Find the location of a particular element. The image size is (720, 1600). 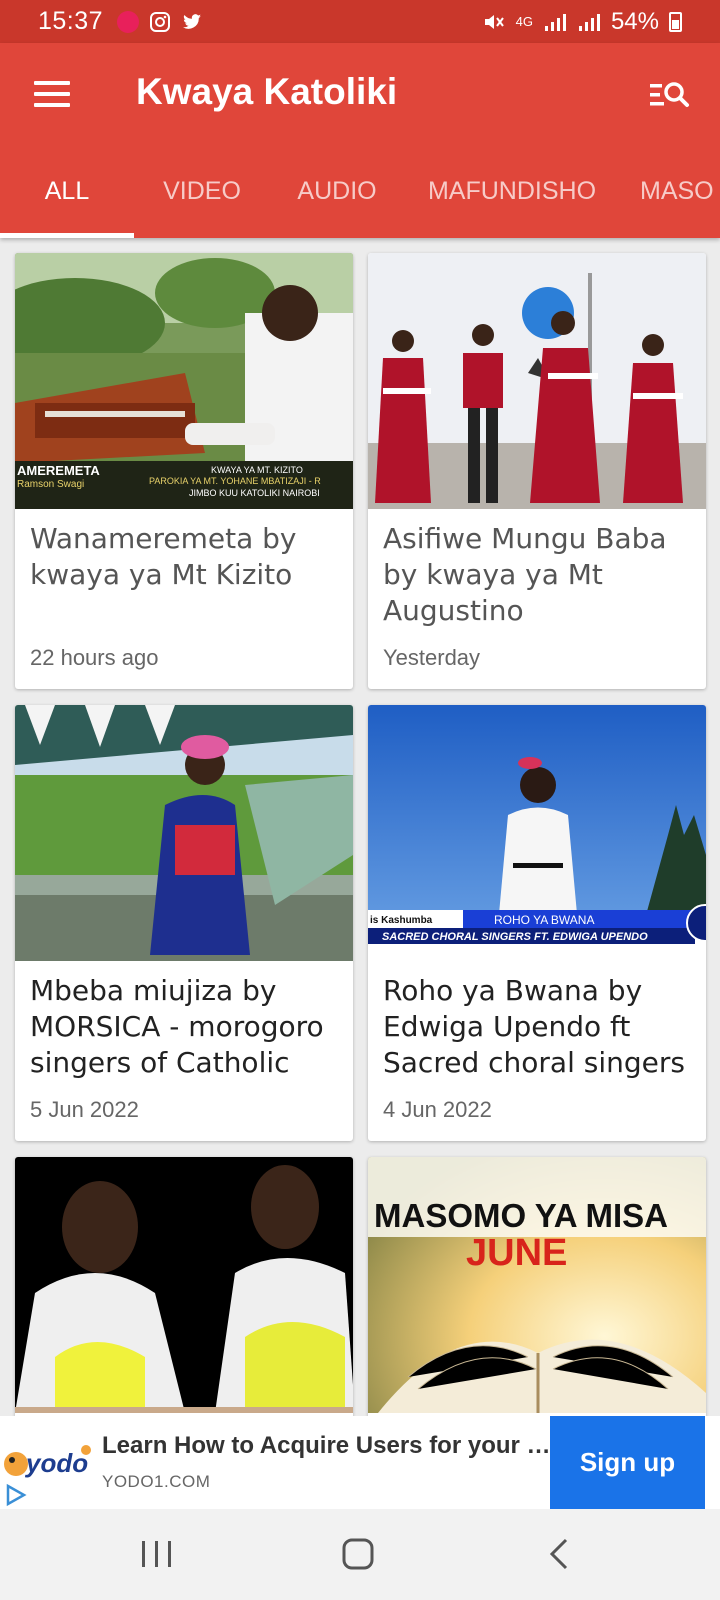

card-timestamp: 22 hours ago is located at coordinates (94, 657).